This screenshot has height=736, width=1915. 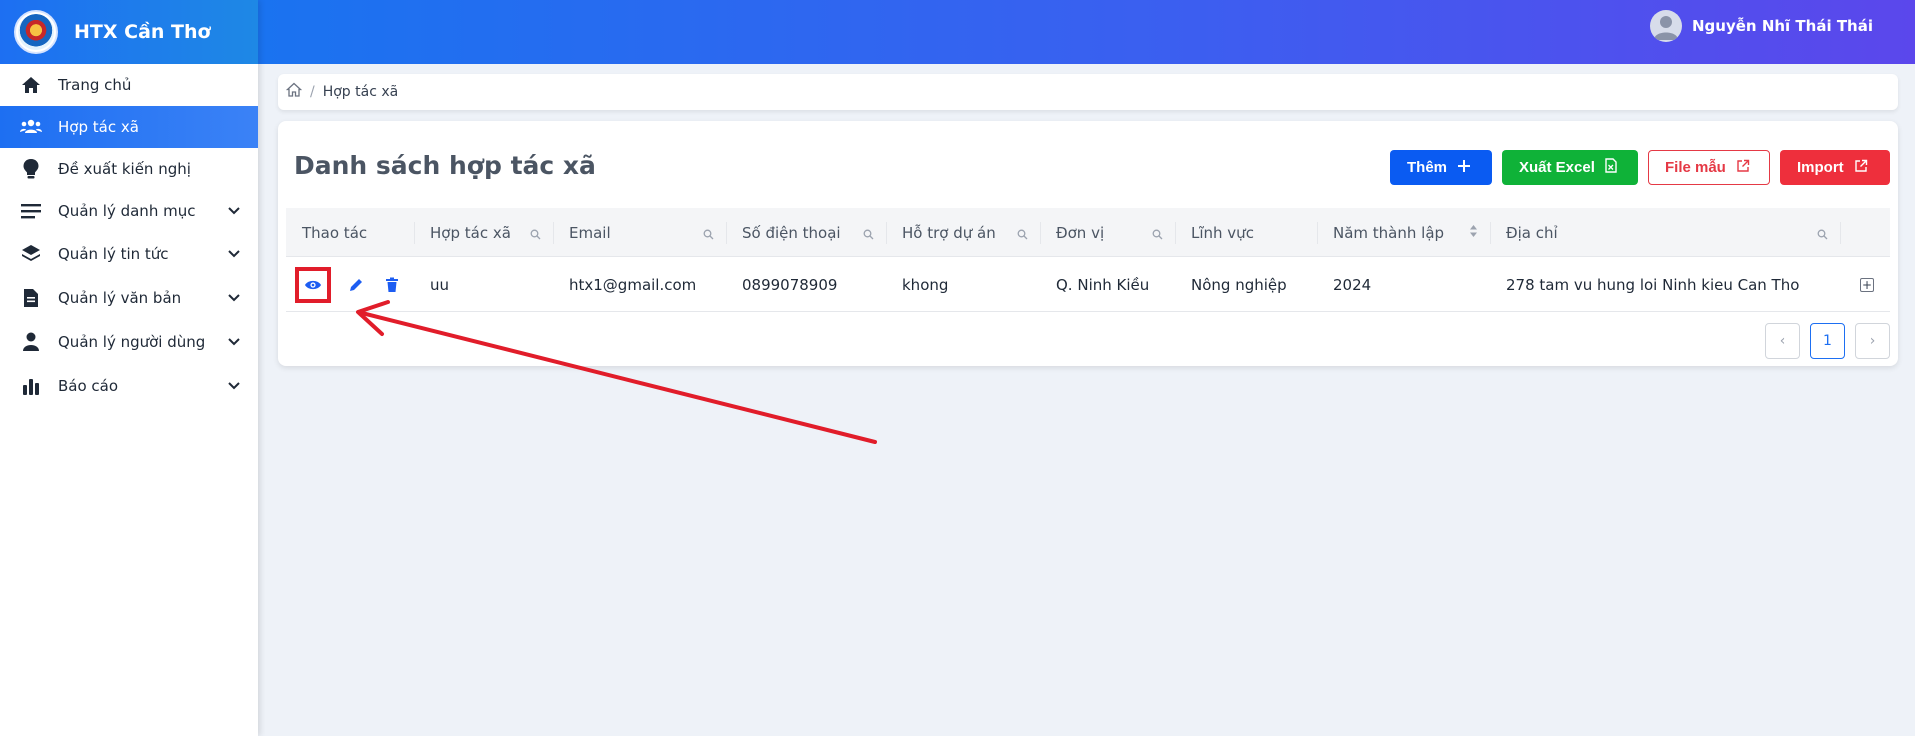 What do you see at coordinates (1557, 167) in the screenshot?
I see `export-excel-label: Xuất Excel` at bounding box center [1557, 167].